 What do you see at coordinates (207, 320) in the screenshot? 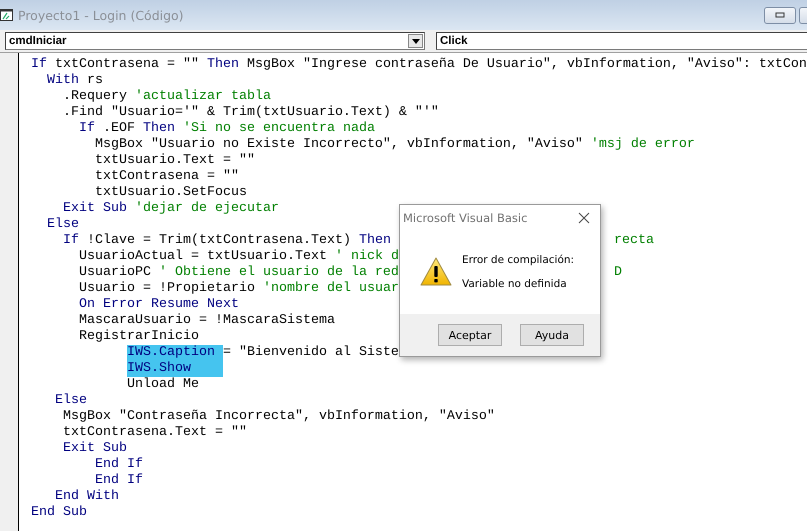
I see `code-text: MascaraUsuario = !MascaraSistema` at bounding box center [207, 320].